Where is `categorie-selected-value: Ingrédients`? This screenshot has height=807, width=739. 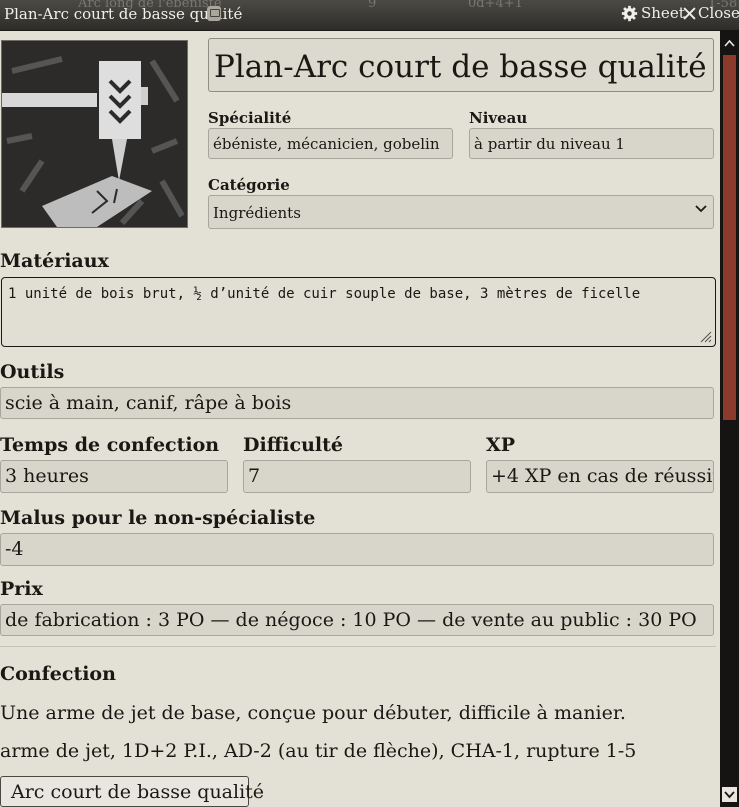
categorie-selected-value: Ingrédients is located at coordinates (257, 213).